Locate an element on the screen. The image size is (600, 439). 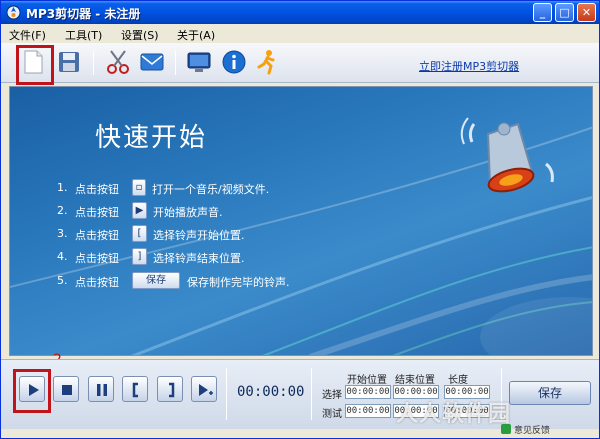
toolbar: 立即注册MP3剪切器 is located at coordinates (300, 63).